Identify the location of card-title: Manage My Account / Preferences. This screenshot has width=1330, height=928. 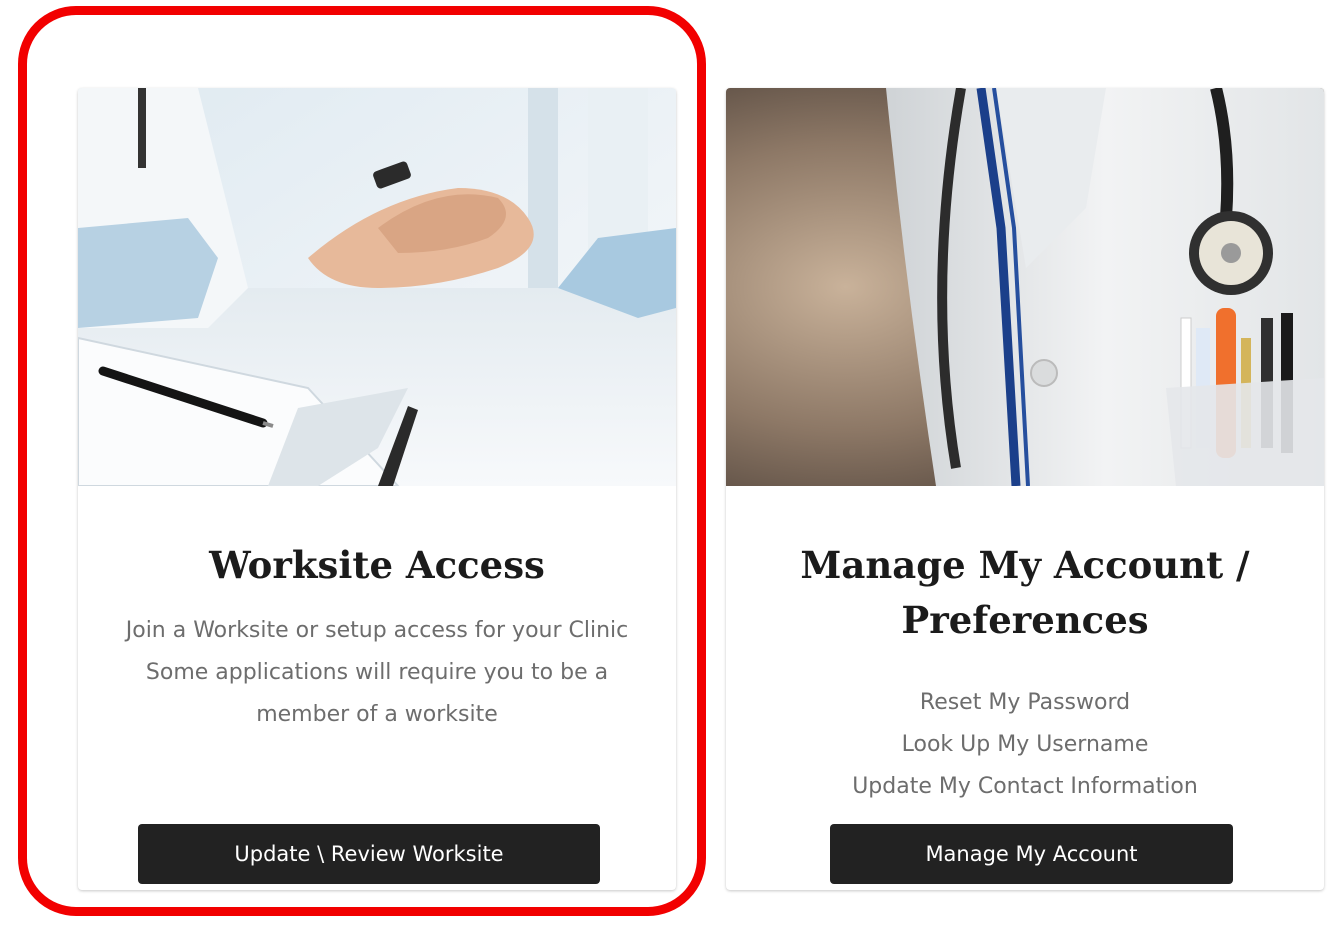
(1025, 593).